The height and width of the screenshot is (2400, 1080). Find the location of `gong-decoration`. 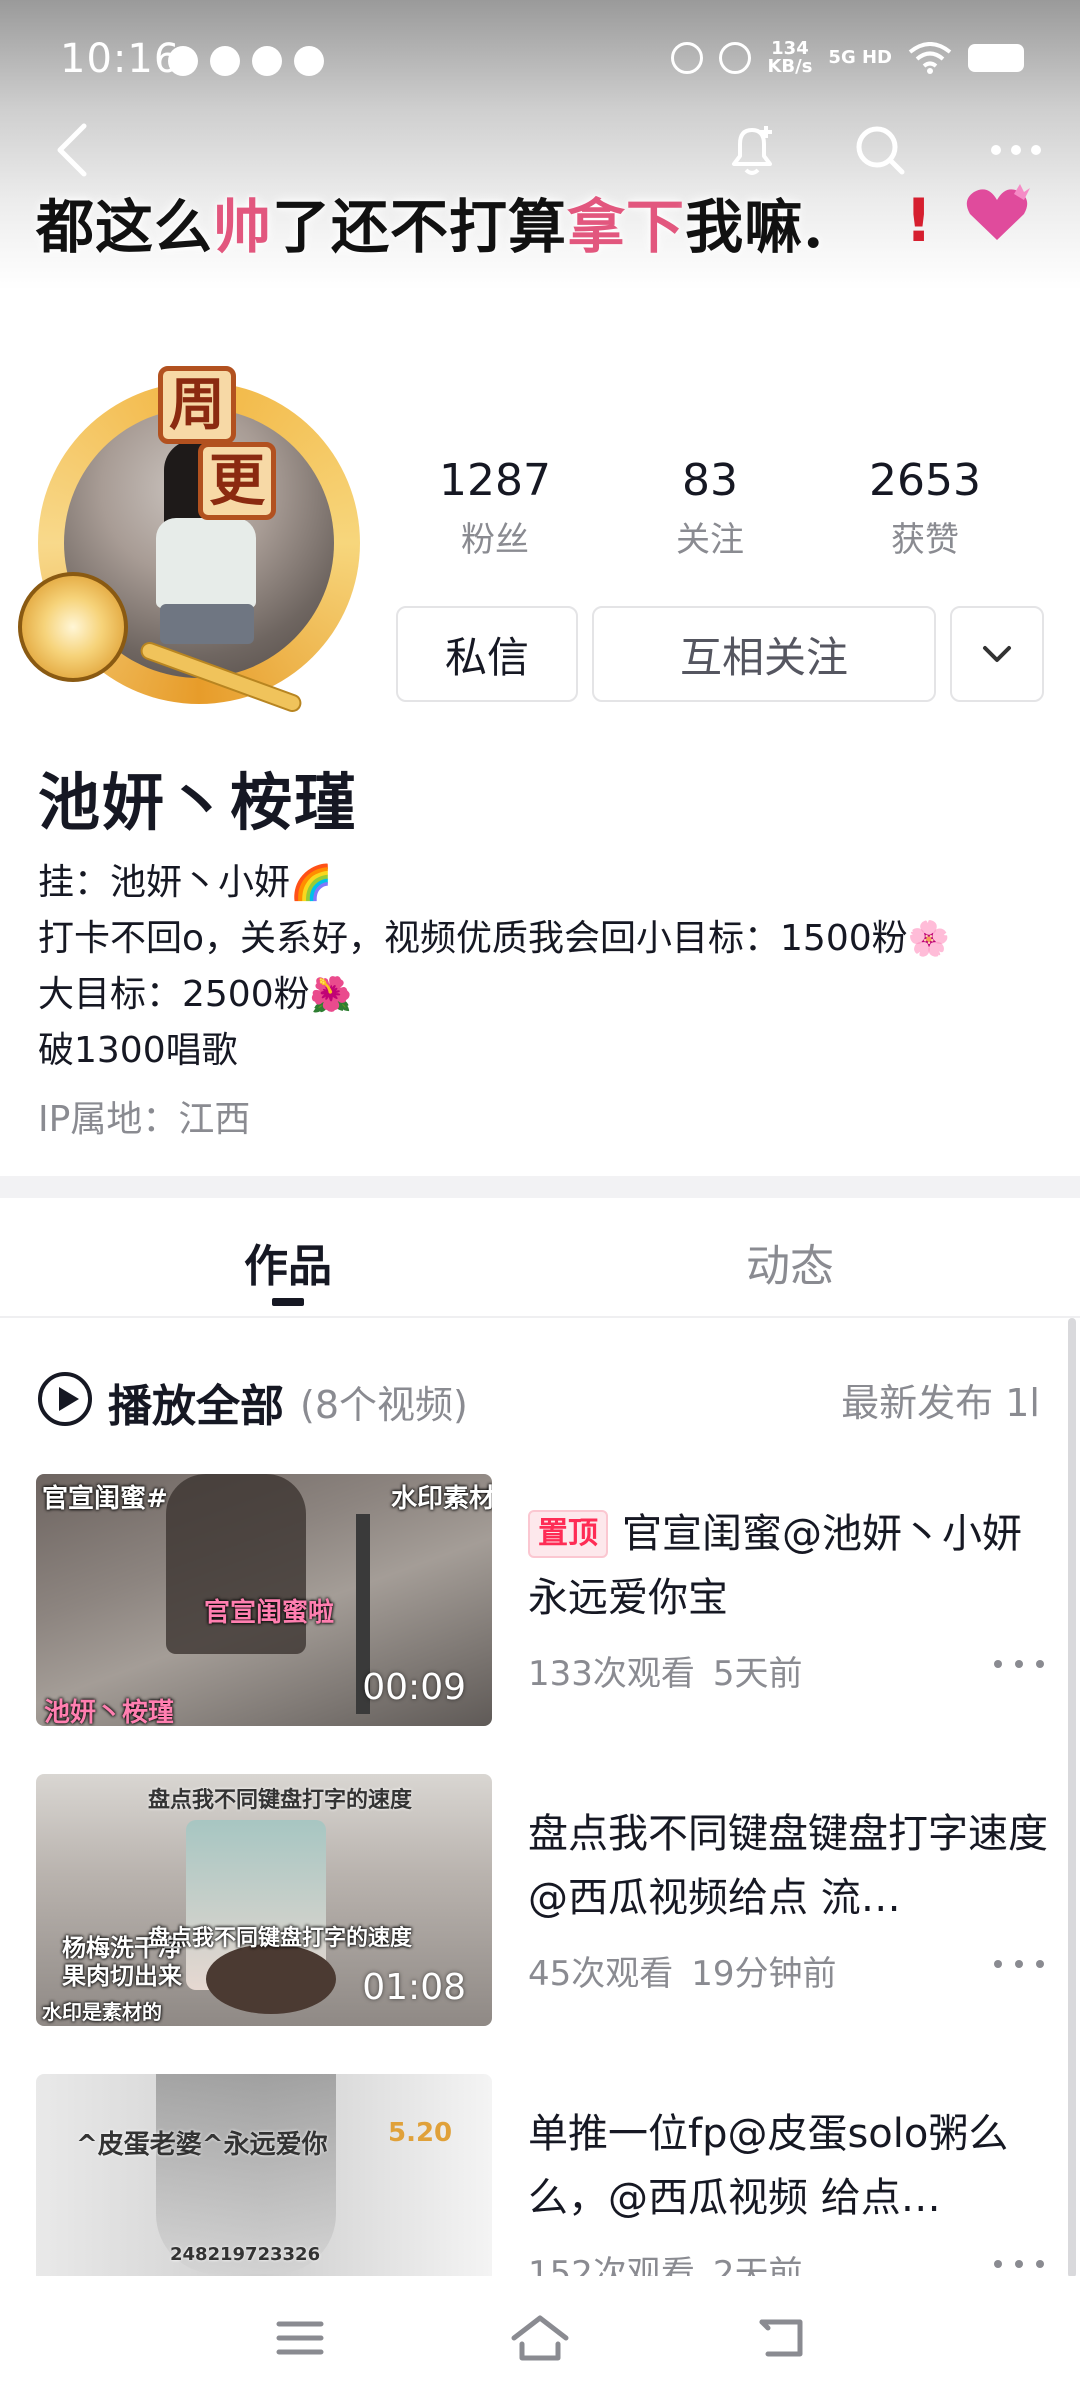

gong-decoration is located at coordinates (73, 627).